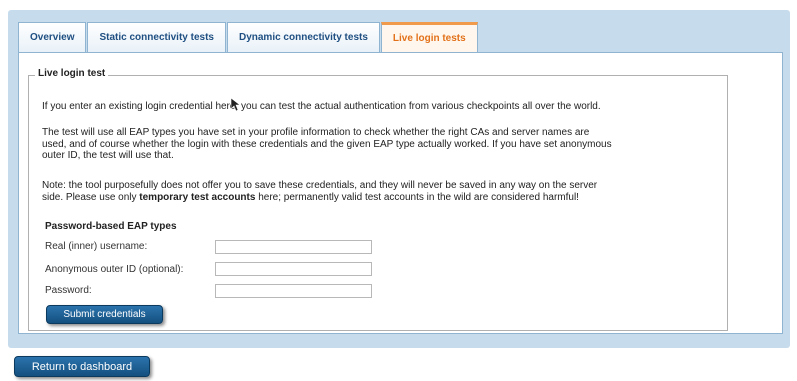 The image size is (797, 381). Describe the element at coordinates (52, 37) in the screenshot. I see `tab-overview: Overview` at that location.